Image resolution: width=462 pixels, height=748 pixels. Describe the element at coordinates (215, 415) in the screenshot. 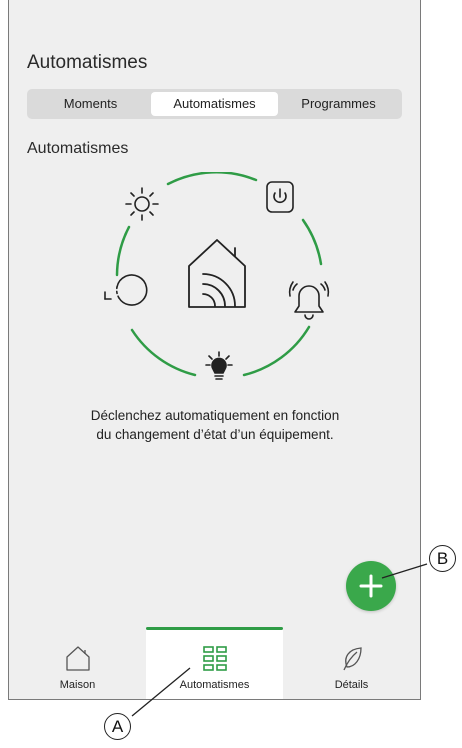

I see `description-line-1: Déclenchez automatiquement en fonction` at that location.